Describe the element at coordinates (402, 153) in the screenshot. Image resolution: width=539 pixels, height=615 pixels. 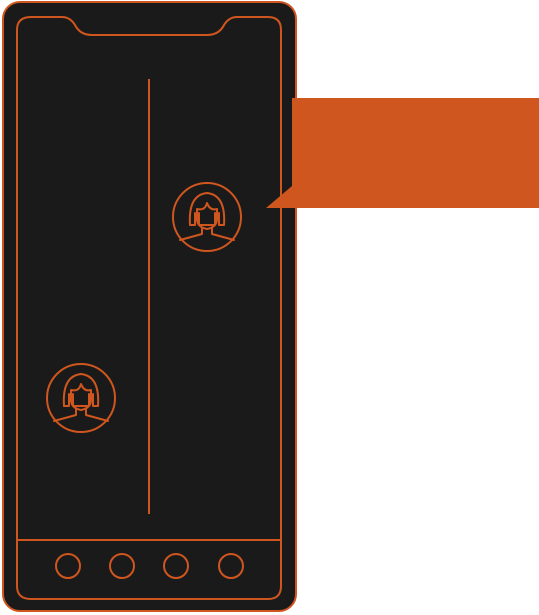
I see `speech-bubble` at that location.